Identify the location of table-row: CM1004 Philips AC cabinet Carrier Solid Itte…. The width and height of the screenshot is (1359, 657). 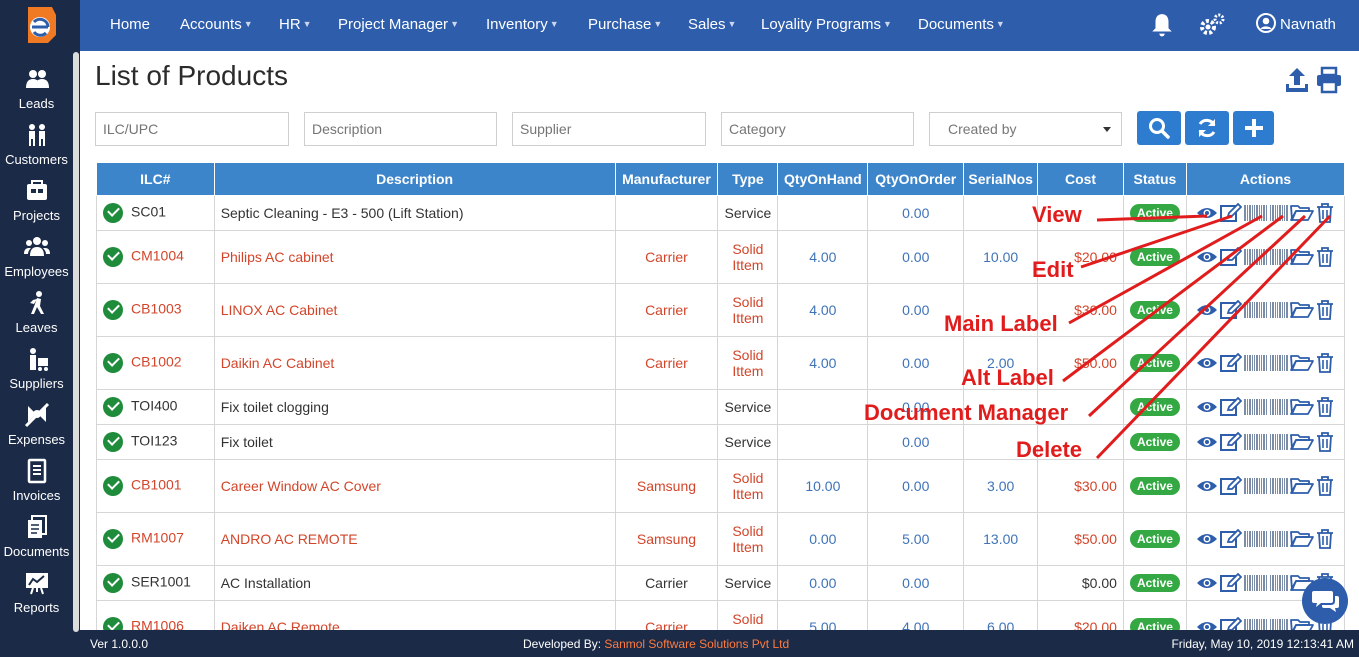
(720, 257).